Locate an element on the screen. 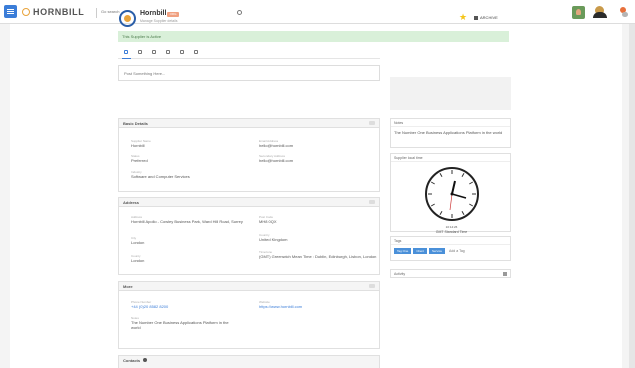 The height and width of the screenshot is (368, 635). tab-links is located at coordinates (182, 52).